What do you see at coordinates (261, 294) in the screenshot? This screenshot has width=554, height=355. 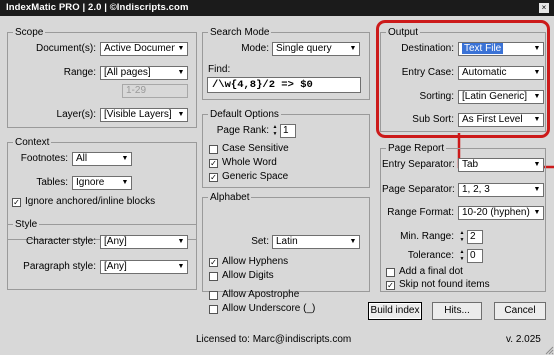 I see `allow-apostrophe-label: Allow Apostrophe` at bounding box center [261, 294].